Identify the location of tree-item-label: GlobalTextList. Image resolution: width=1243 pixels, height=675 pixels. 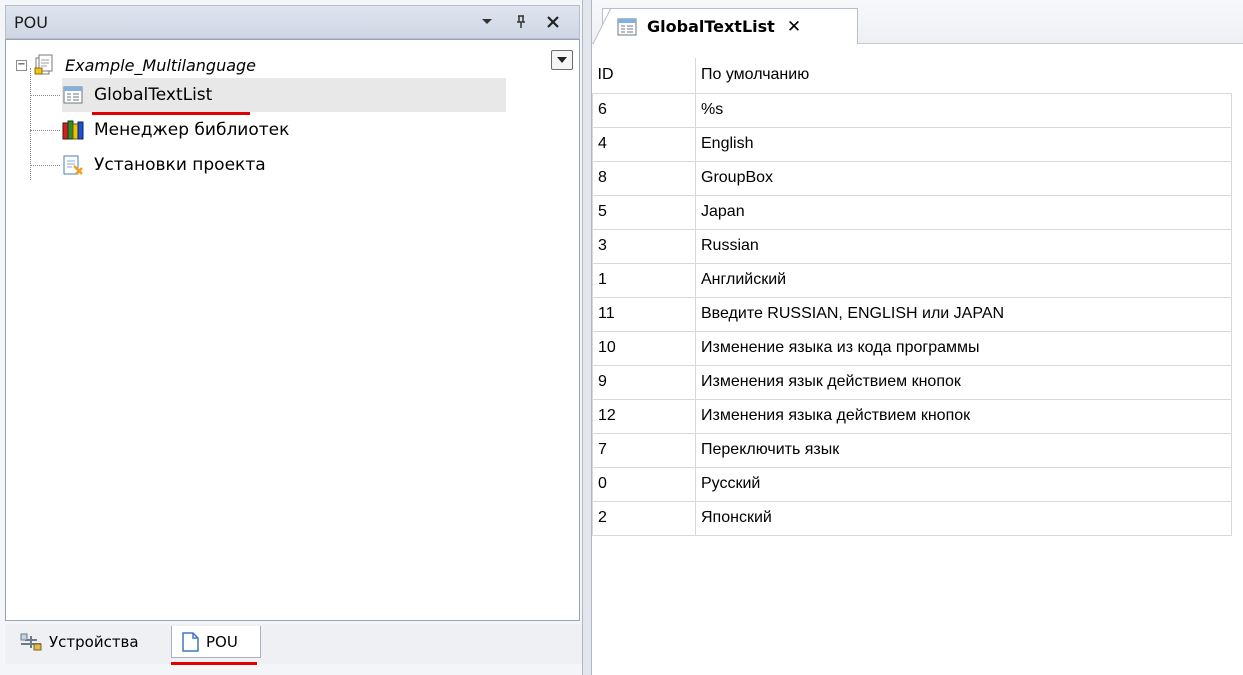
(153, 95).